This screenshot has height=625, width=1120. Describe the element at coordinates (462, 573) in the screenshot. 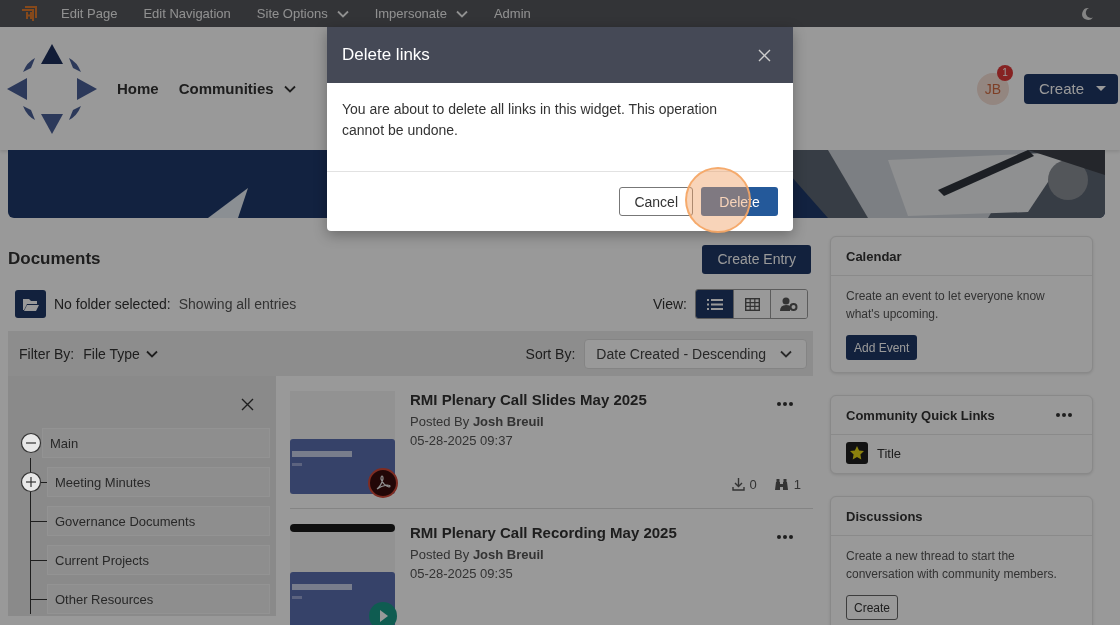

I see `entry-date: 05-28-2025 09:35` at that location.